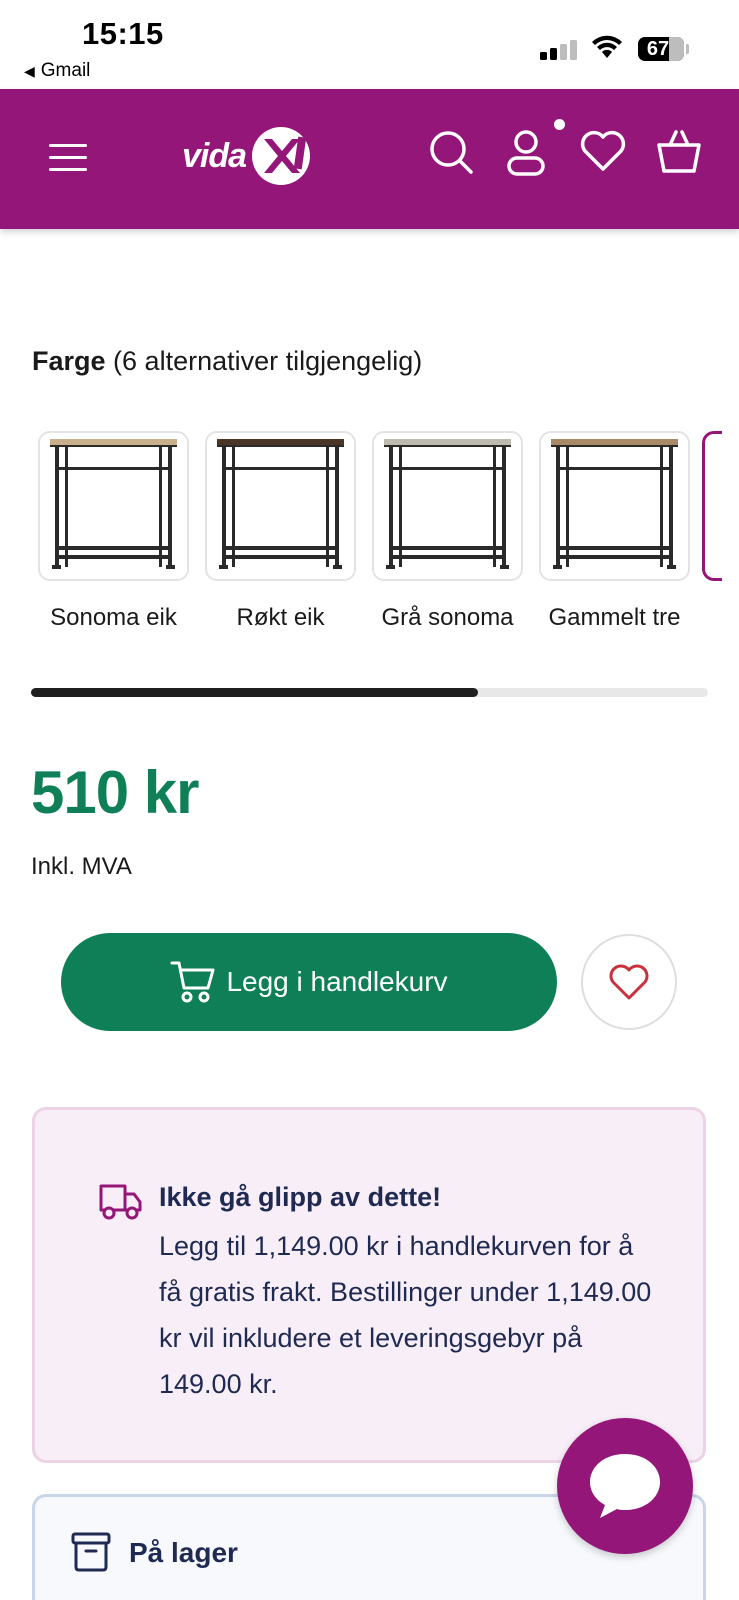 The height and width of the screenshot is (1600, 739). What do you see at coordinates (337, 981) in the screenshot?
I see `add-to-cart-label: Legg i handlekurv` at bounding box center [337, 981].